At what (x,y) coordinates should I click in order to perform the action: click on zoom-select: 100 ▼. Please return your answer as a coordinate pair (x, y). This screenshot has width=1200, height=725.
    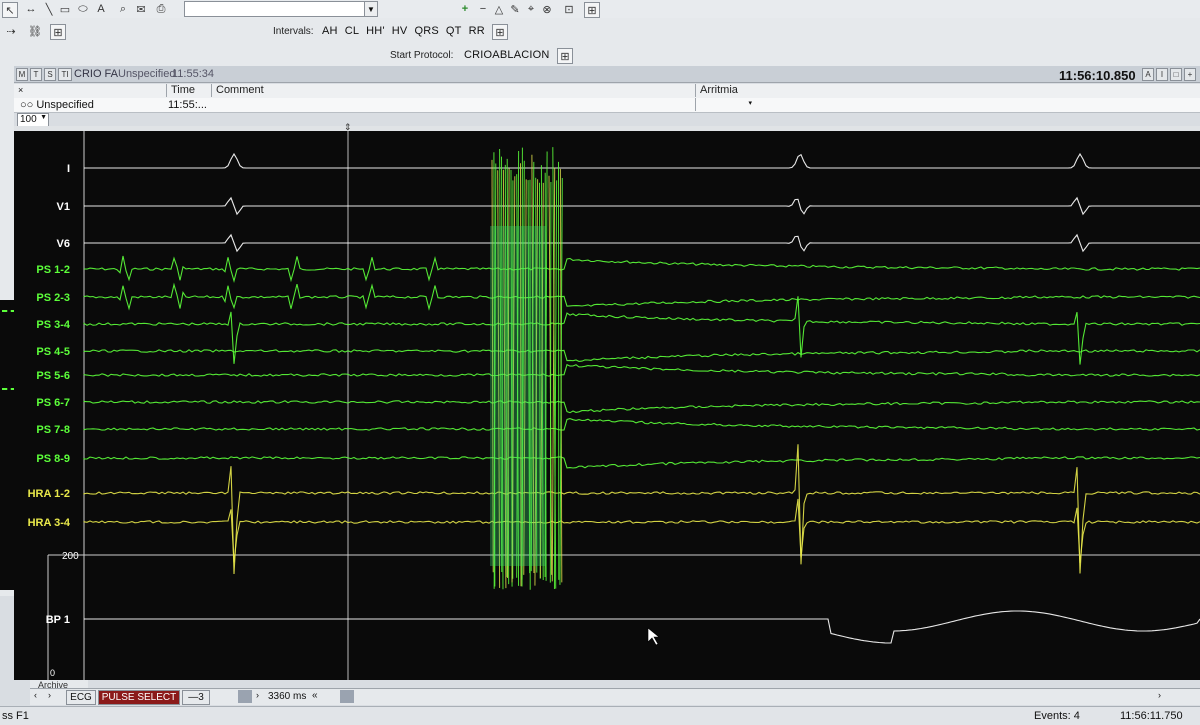
    Looking at the image, I should click on (33, 120).